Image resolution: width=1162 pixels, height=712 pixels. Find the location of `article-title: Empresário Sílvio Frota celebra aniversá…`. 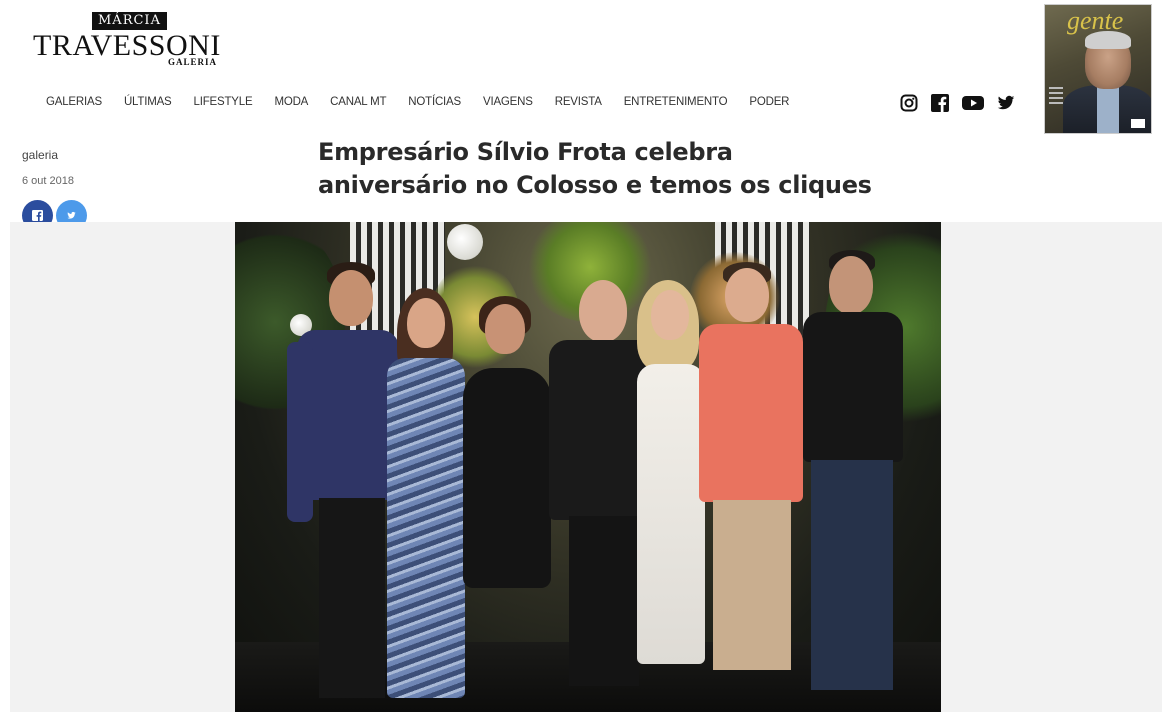

article-title: Empresário Sílvio Frota celebra aniversá… is located at coordinates (598, 169).